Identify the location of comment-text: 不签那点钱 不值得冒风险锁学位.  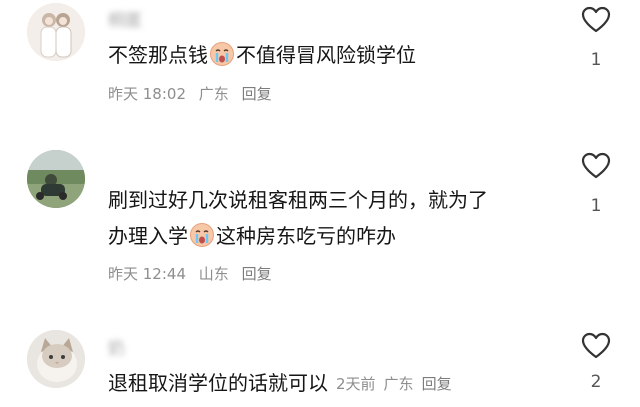
(262, 55).